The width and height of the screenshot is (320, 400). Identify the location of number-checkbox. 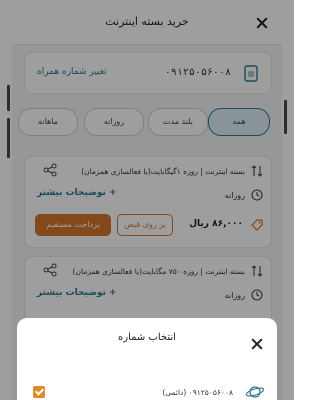
(39, 392).